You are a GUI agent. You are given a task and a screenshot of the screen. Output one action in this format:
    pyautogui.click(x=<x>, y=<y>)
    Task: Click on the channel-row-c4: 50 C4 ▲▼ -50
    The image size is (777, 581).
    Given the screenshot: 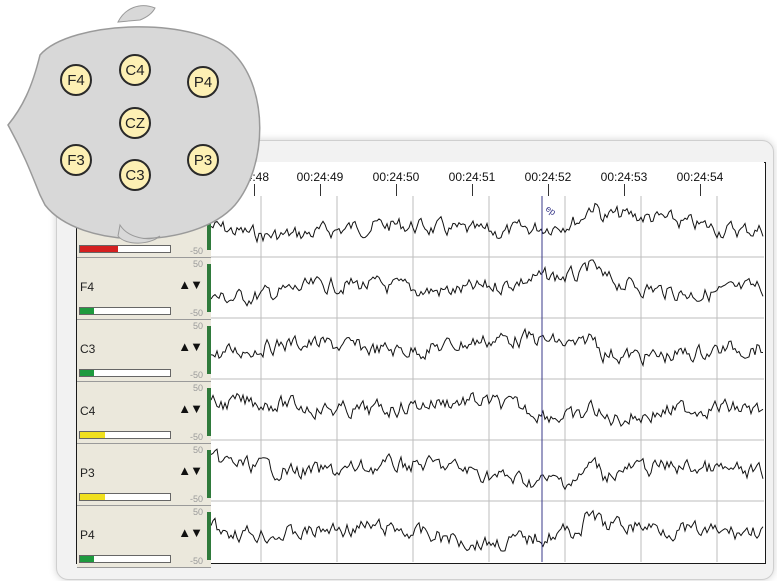 What is the action you would take?
    pyautogui.click(x=144, y=413)
    